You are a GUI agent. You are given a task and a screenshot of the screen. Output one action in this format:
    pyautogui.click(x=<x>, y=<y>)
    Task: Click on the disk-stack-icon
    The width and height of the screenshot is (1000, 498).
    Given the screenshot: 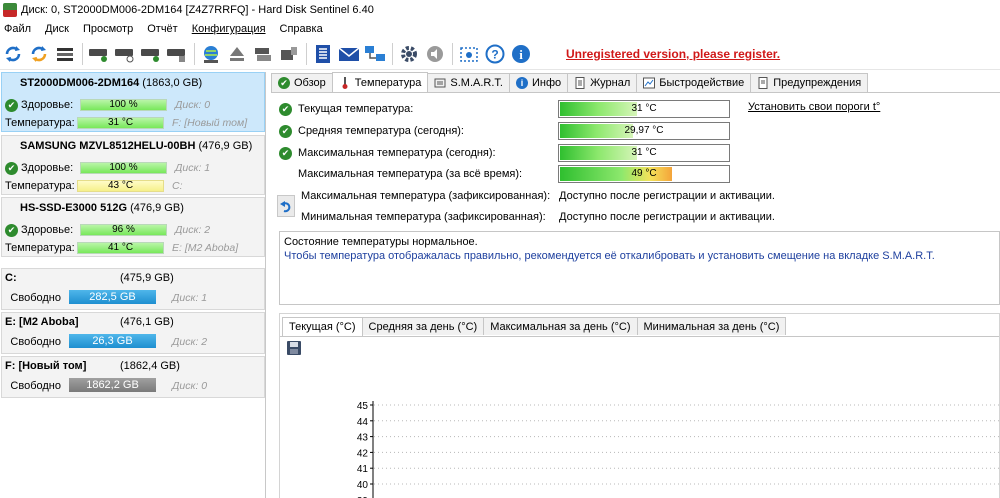 What is the action you would take?
    pyautogui.click(x=263, y=54)
    